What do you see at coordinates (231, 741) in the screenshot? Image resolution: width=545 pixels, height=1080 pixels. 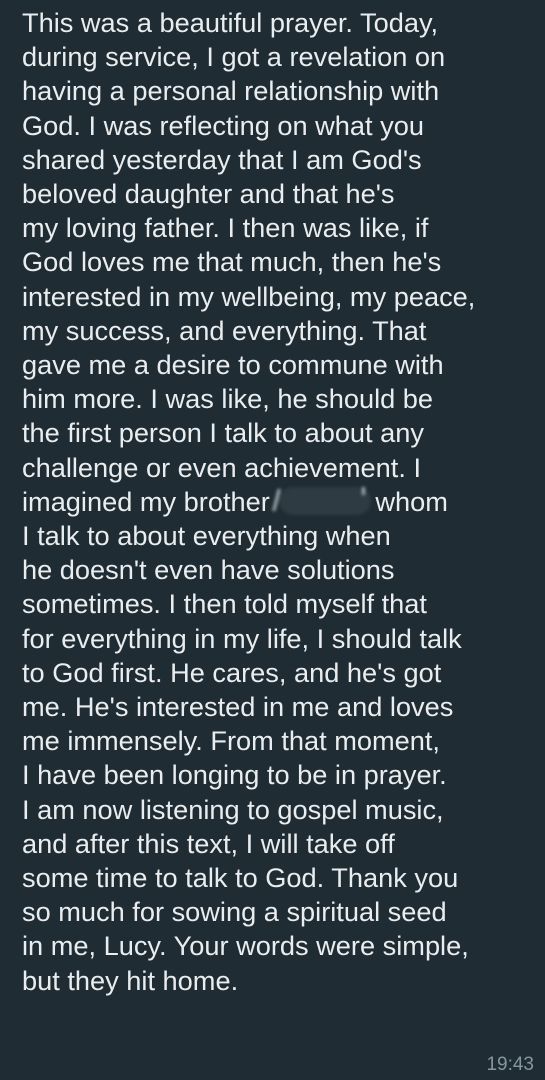 I see `message-line: me immensely. From that moment,` at bounding box center [231, 741].